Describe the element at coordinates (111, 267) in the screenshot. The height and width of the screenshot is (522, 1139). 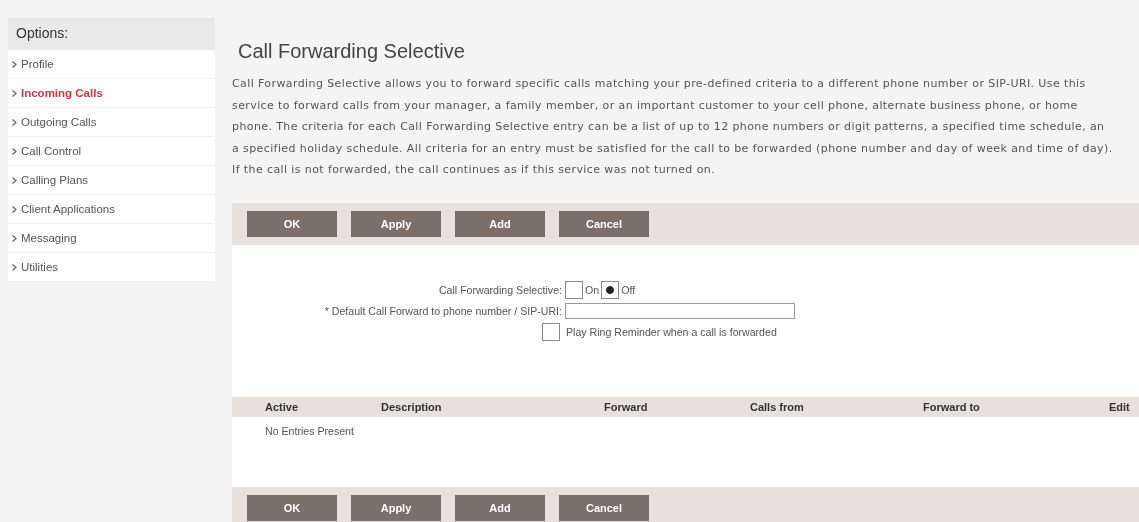
I see `sidebar-item: Utilities` at that location.